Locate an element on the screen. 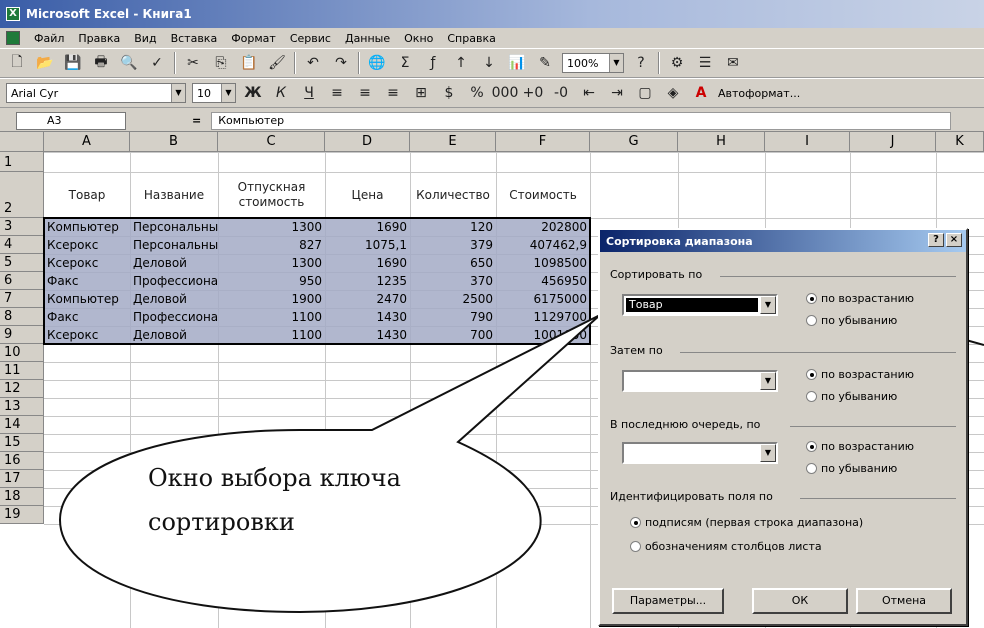  then-label: Затем по is located at coordinates (638, 350).